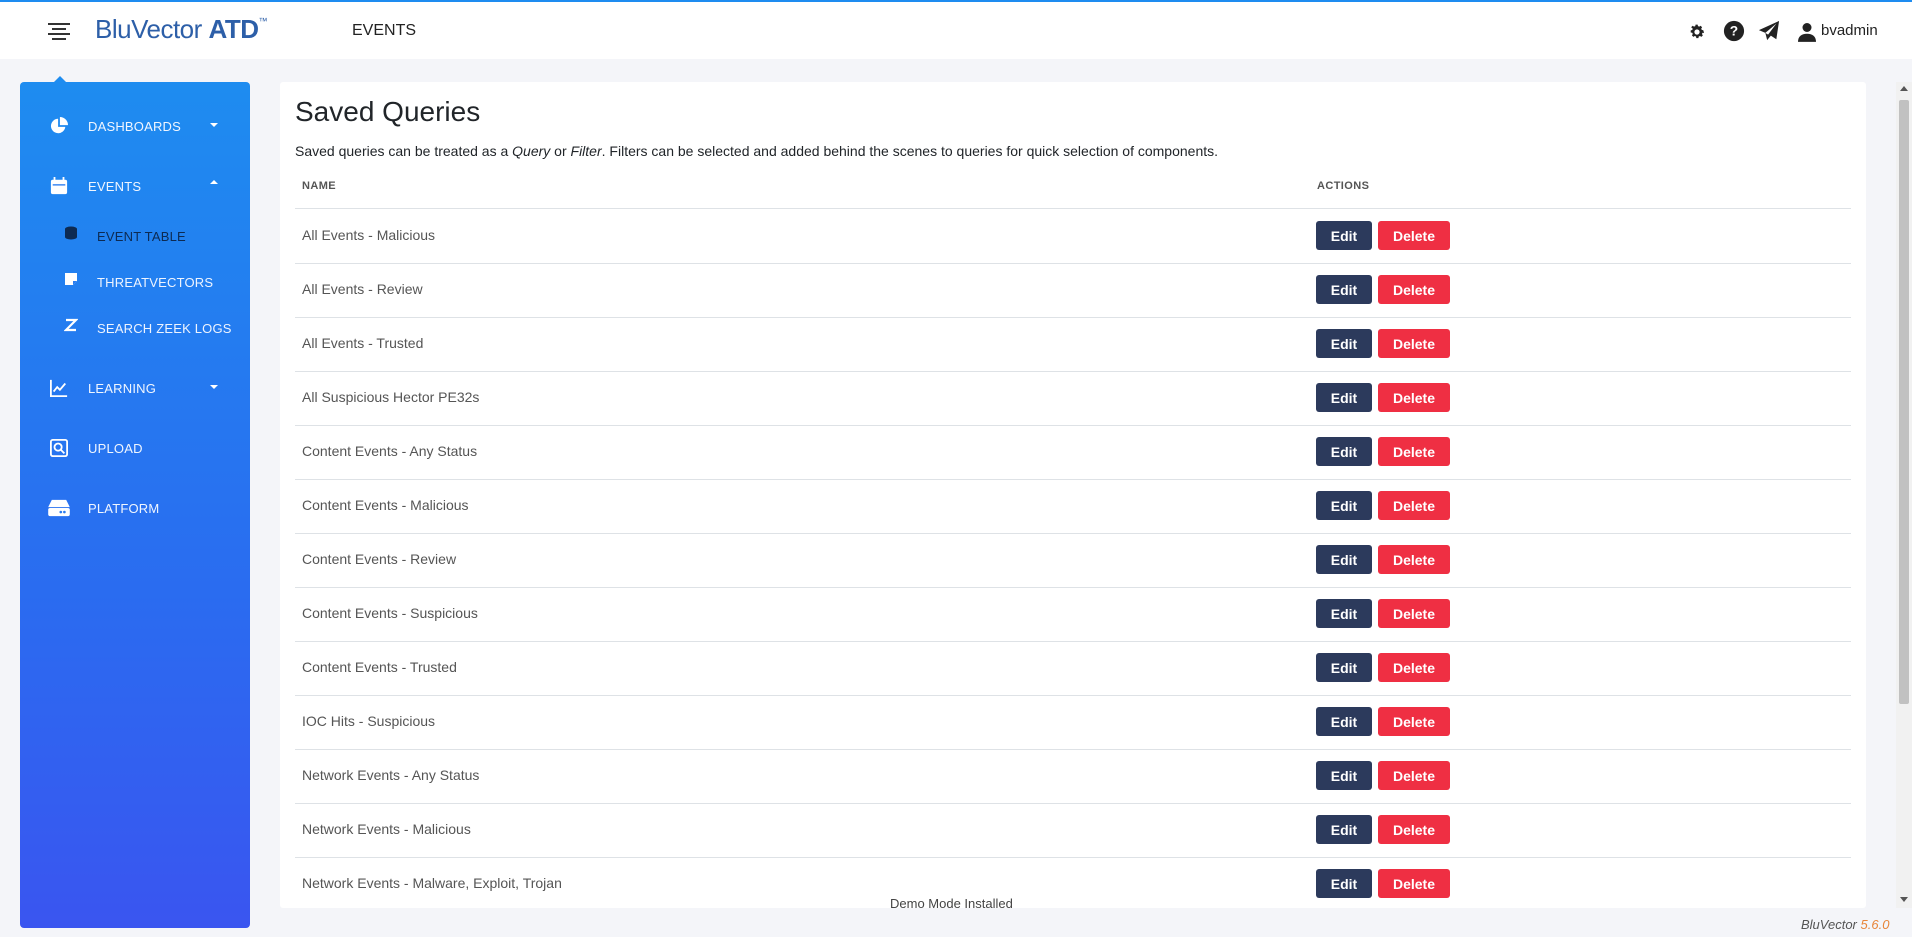 This screenshot has width=1912, height=937. Describe the element at coordinates (148, 29) in the screenshot. I see `logo-main: BluVector` at that location.